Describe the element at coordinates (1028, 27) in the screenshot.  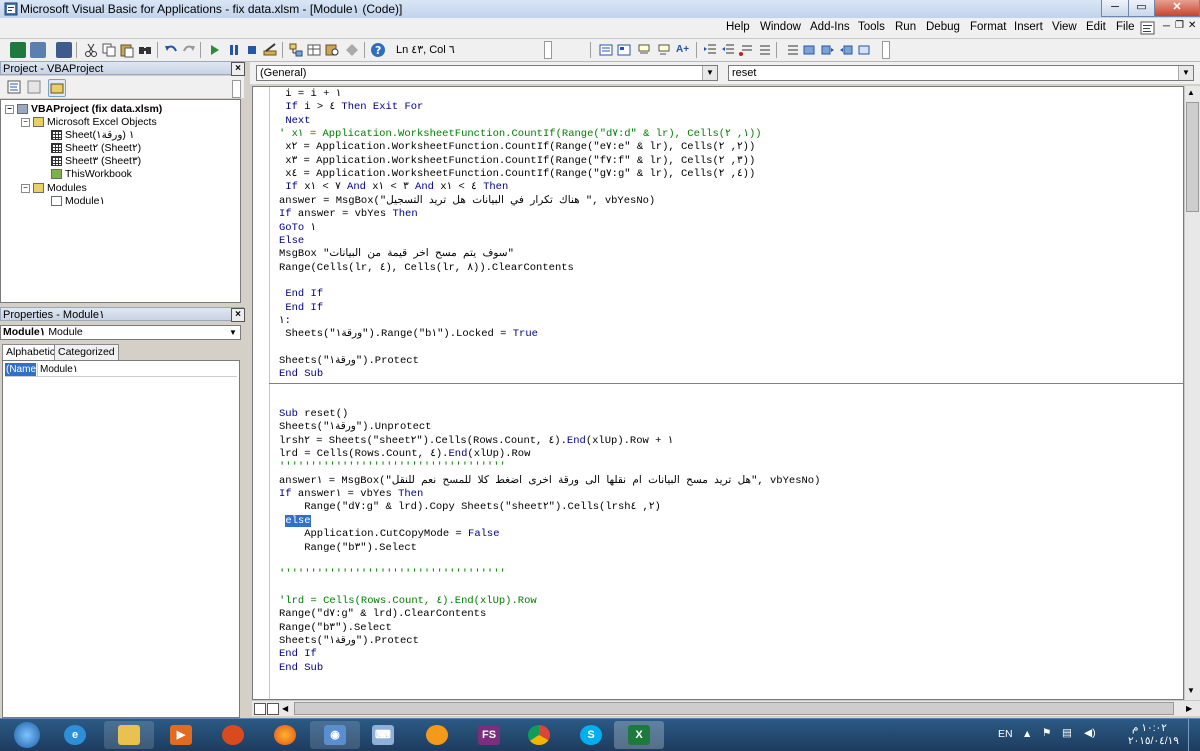
I see `menu-insert: Insert` at that location.